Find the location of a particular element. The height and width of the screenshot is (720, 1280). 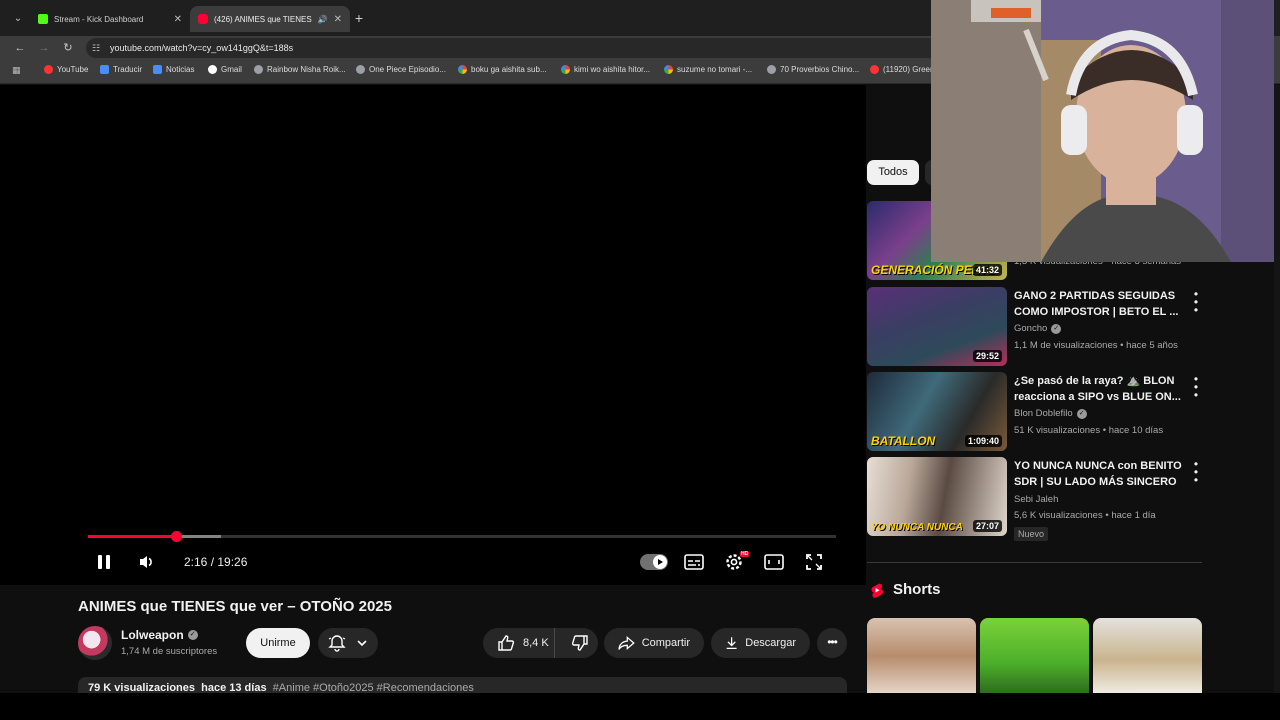

audio-playing-icon: 🔊 is located at coordinates (323, 19).